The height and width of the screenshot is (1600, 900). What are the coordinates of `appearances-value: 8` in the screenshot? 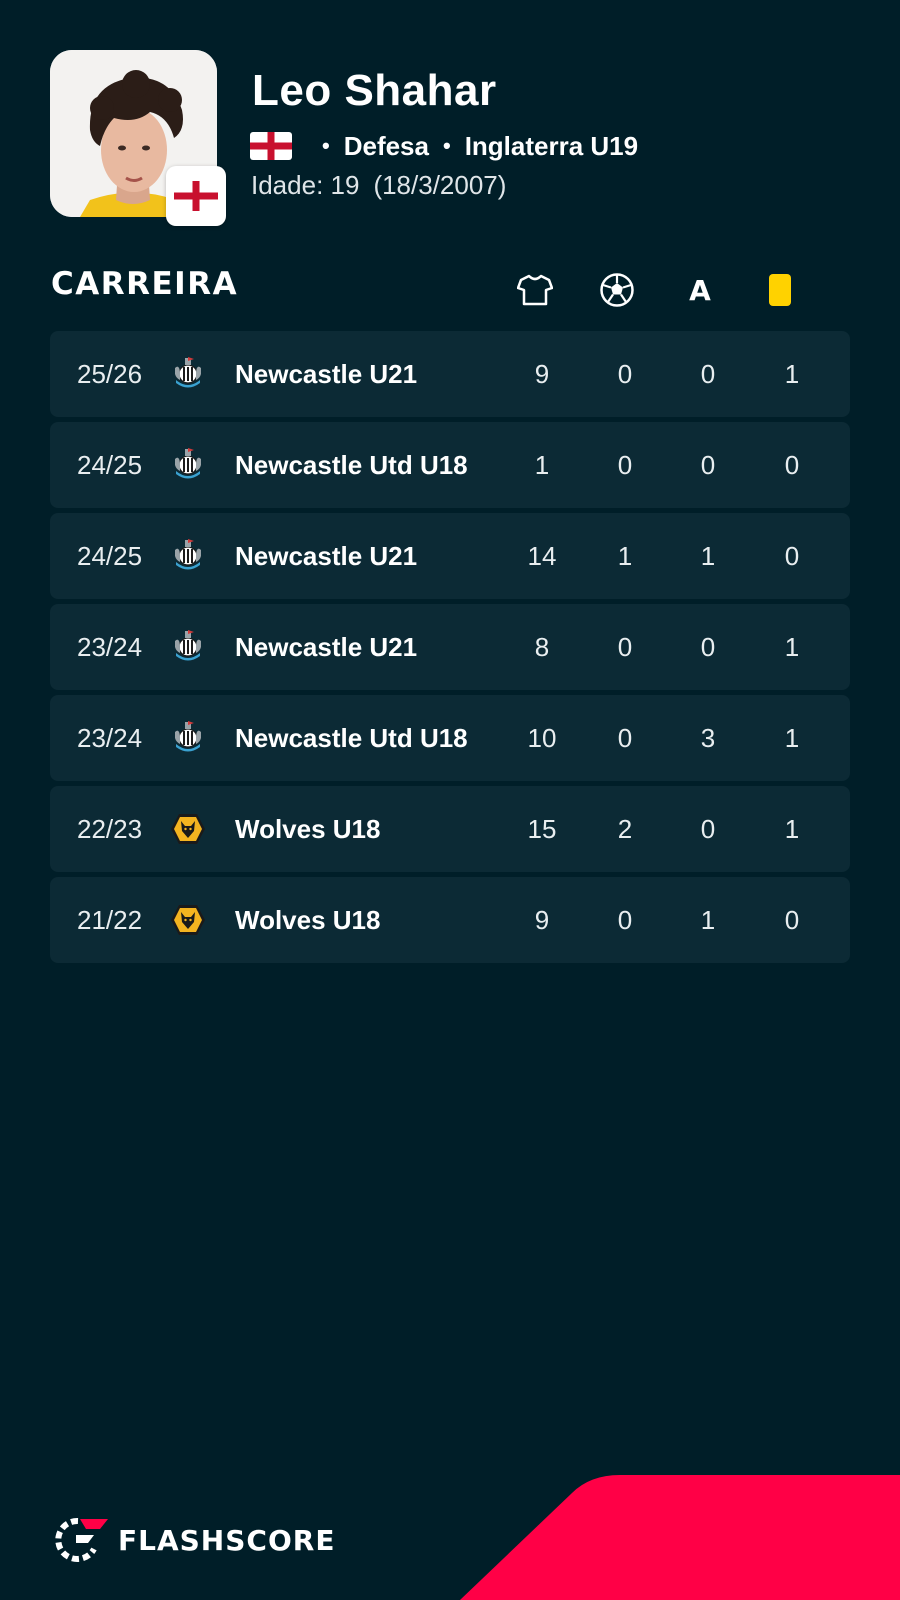 It's located at (542, 647).